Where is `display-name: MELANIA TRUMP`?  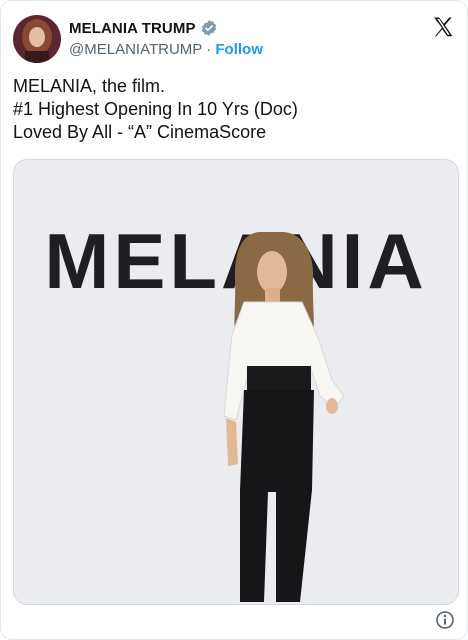
display-name: MELANIA TRUMP is located at coordinates (132, 28).